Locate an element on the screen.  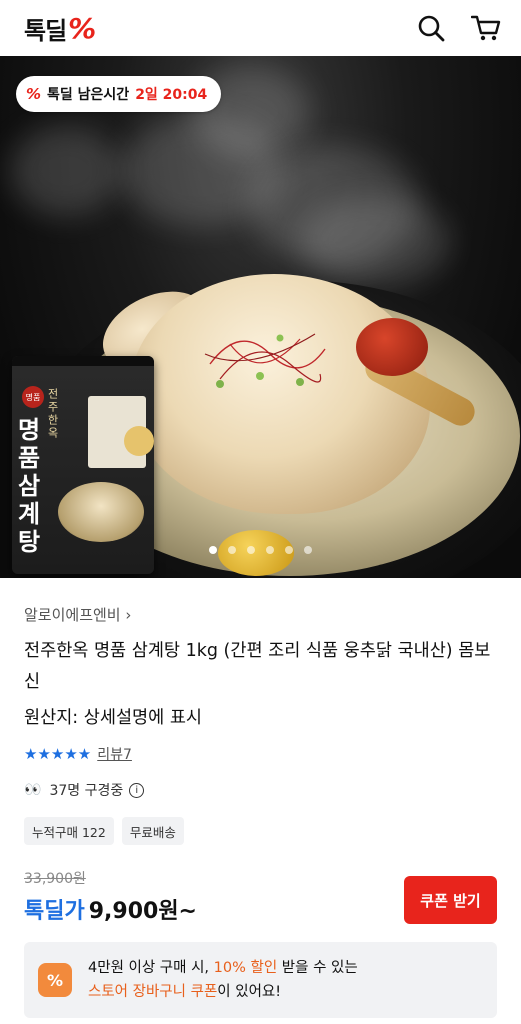
tag-list: 누적구매 122 무료배송 is located at coordinates (104, 831).